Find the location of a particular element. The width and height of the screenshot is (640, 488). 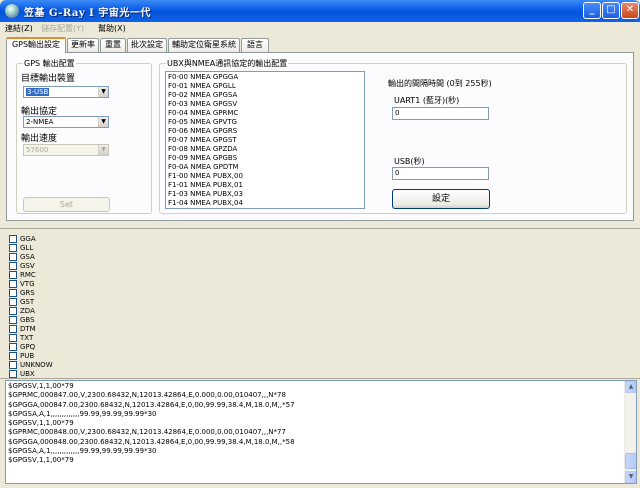

tab-assisted-satellite: 輔助定位衛星系統 is located at coordinates (204, 45).